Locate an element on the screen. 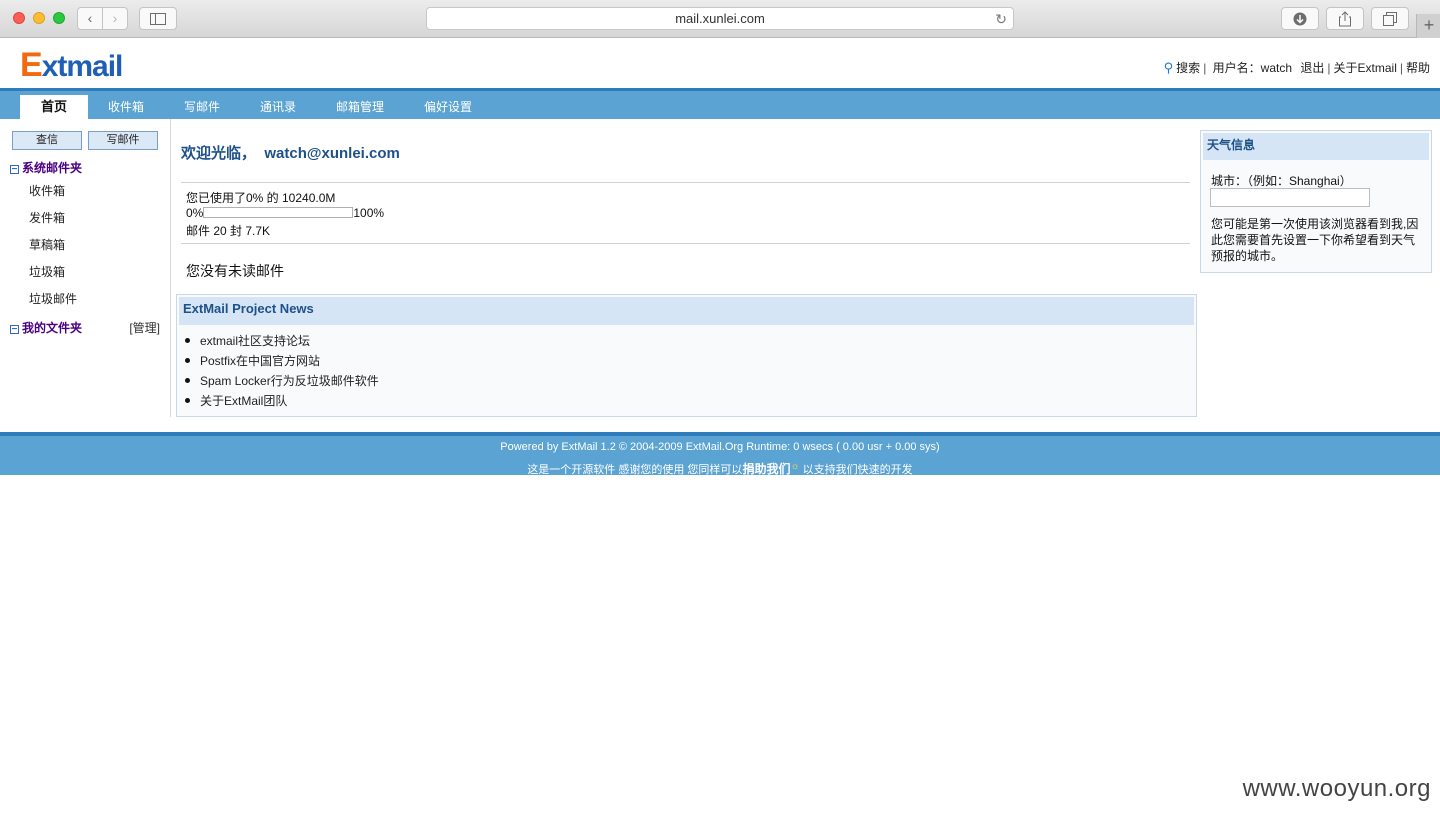 The width and height of the screenshot is (1440, 819). about-link: 关于Extmail is located at coordinates (1365, 68).